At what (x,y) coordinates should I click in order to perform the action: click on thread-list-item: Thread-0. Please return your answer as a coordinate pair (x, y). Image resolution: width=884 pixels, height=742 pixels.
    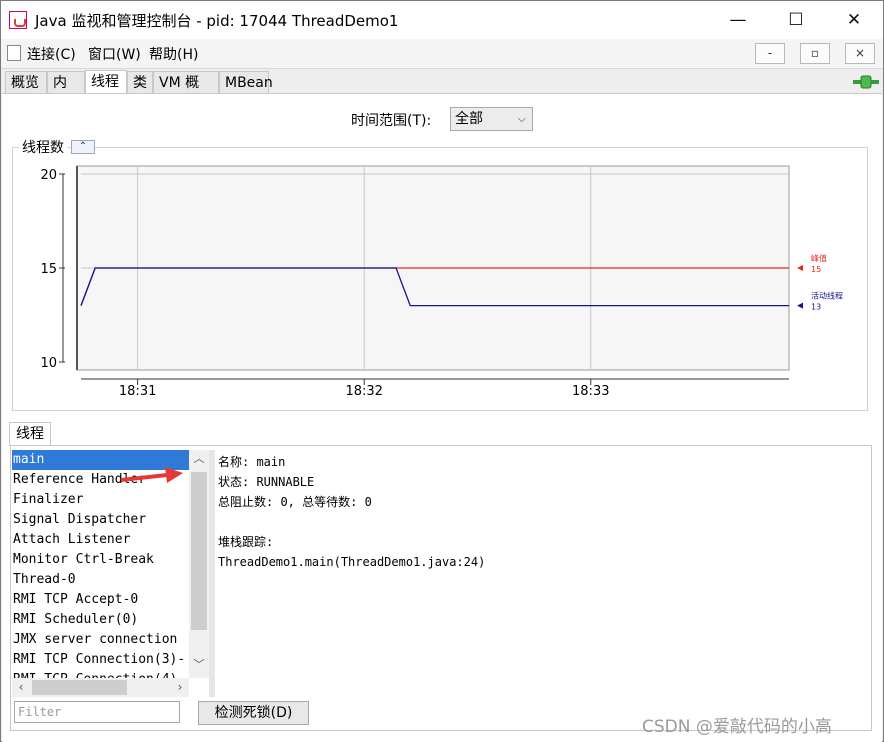
    Looking at the image, I should click on (100, 580).